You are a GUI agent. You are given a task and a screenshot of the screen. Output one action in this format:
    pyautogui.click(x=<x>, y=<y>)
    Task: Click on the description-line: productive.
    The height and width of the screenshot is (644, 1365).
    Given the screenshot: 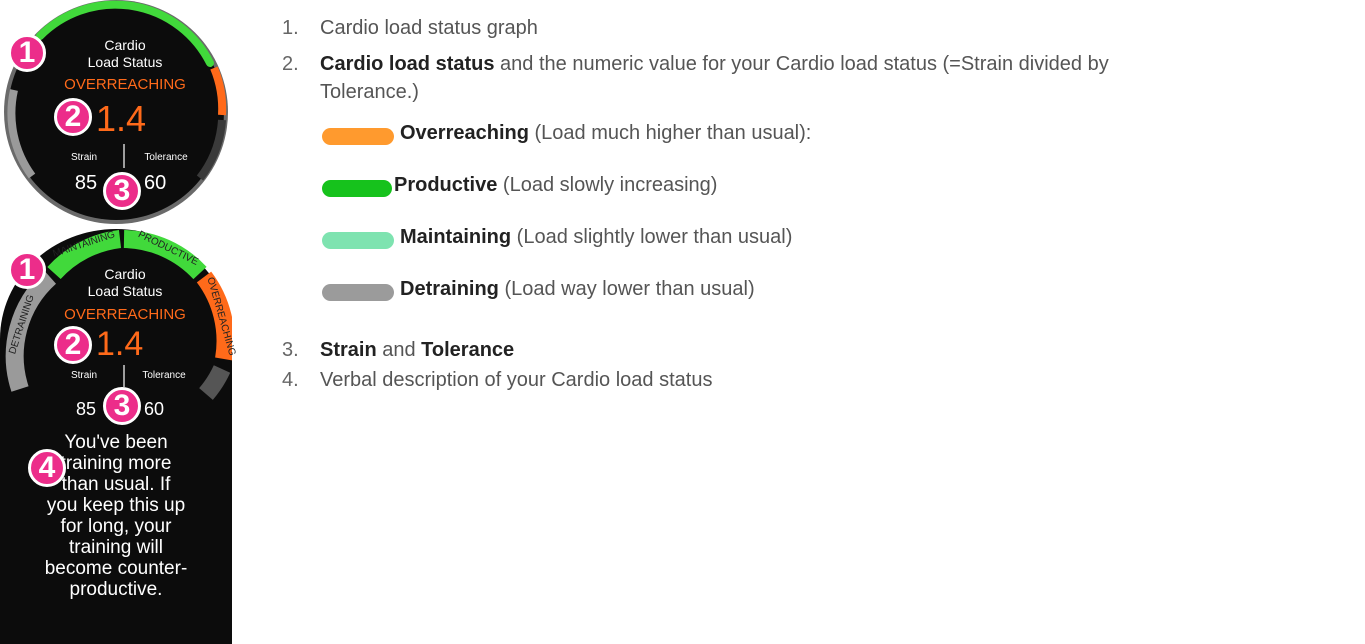 What is the action you would take?
    pyautogui.click(x=116, y=589)
    